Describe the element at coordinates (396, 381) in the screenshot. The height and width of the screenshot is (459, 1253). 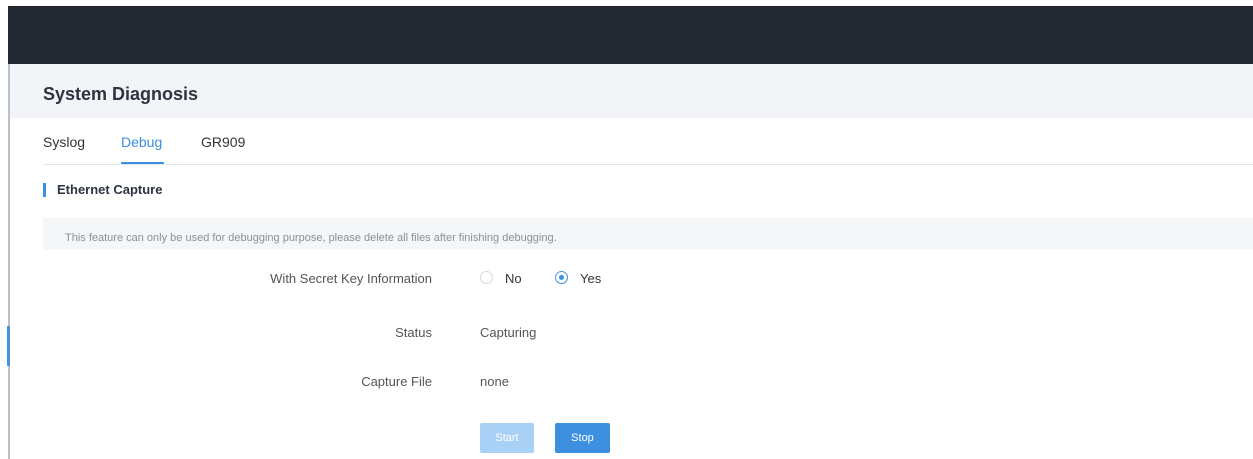
I see `capture-file-label: Capture File` at that location.